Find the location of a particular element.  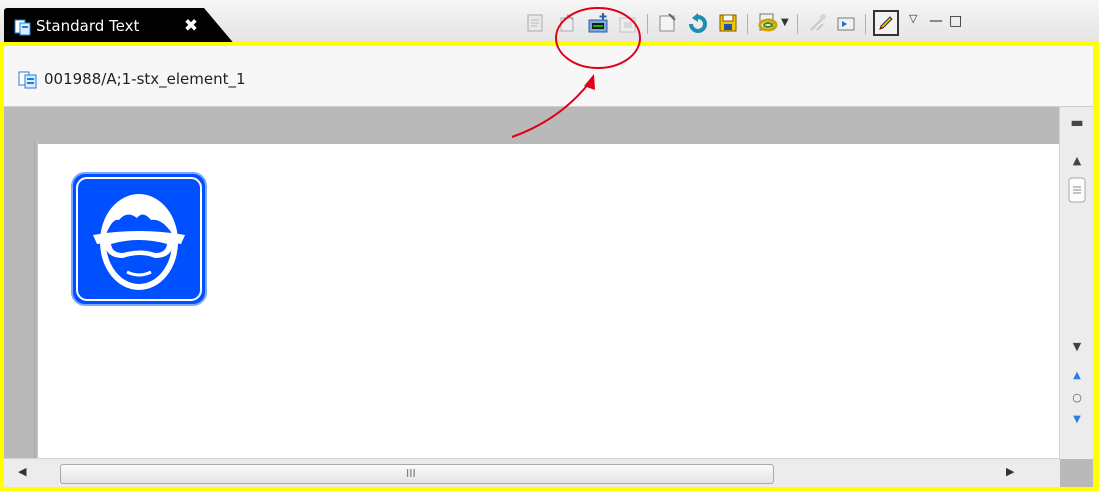

scroll-right-icon: ▶ is located at coordinates (1010, 471).